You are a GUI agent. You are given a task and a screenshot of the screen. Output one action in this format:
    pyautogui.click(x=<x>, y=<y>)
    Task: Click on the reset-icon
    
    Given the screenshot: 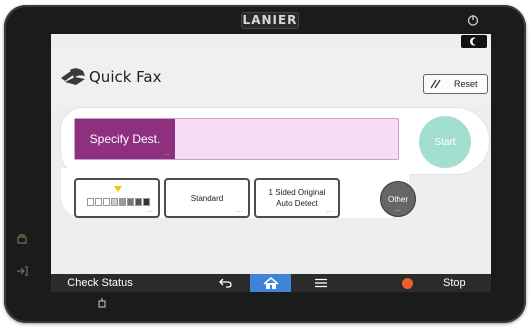 What is the action you would take?
    pyautogui.click(x=435, y=84)
    